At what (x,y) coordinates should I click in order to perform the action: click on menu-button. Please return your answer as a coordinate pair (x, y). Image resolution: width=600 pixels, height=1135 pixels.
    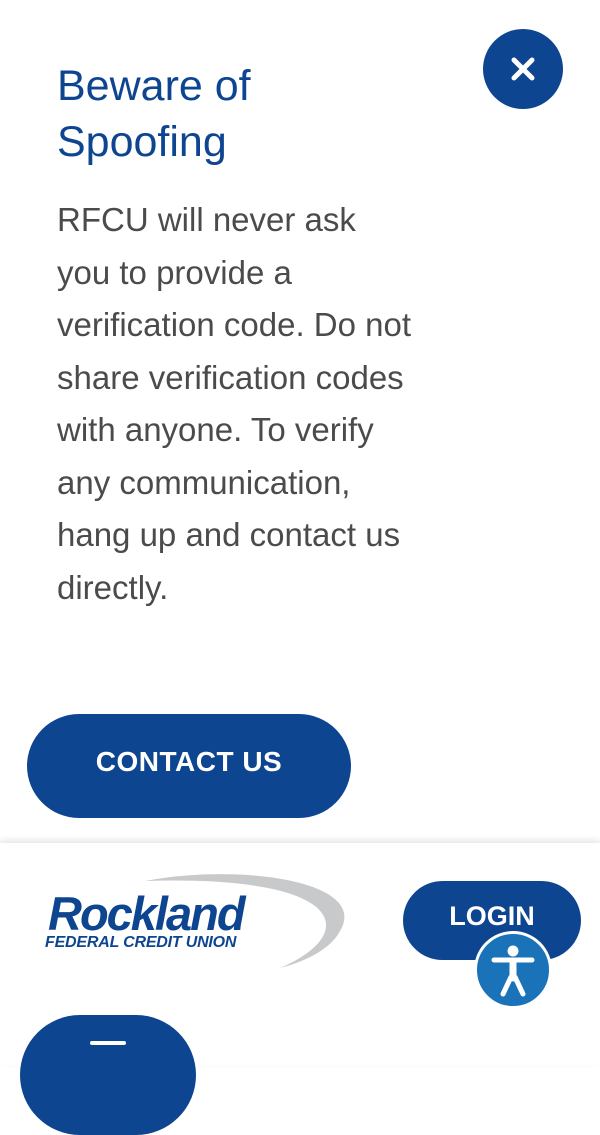
    Looking at the image, I should click on (108, 1075).